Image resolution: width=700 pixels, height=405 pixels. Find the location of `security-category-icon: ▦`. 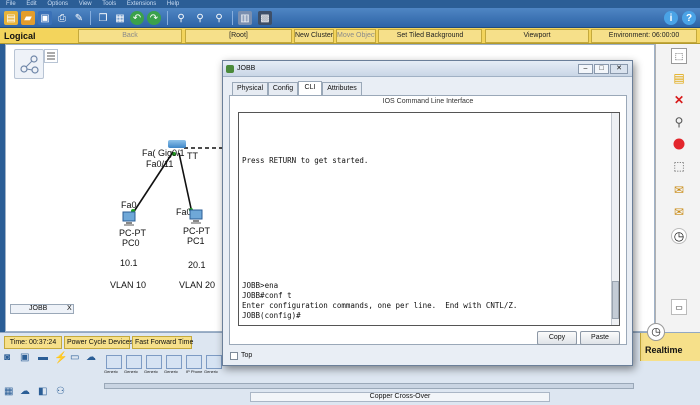

security-category-icon: ▦ is located at coordinates (8, 391).